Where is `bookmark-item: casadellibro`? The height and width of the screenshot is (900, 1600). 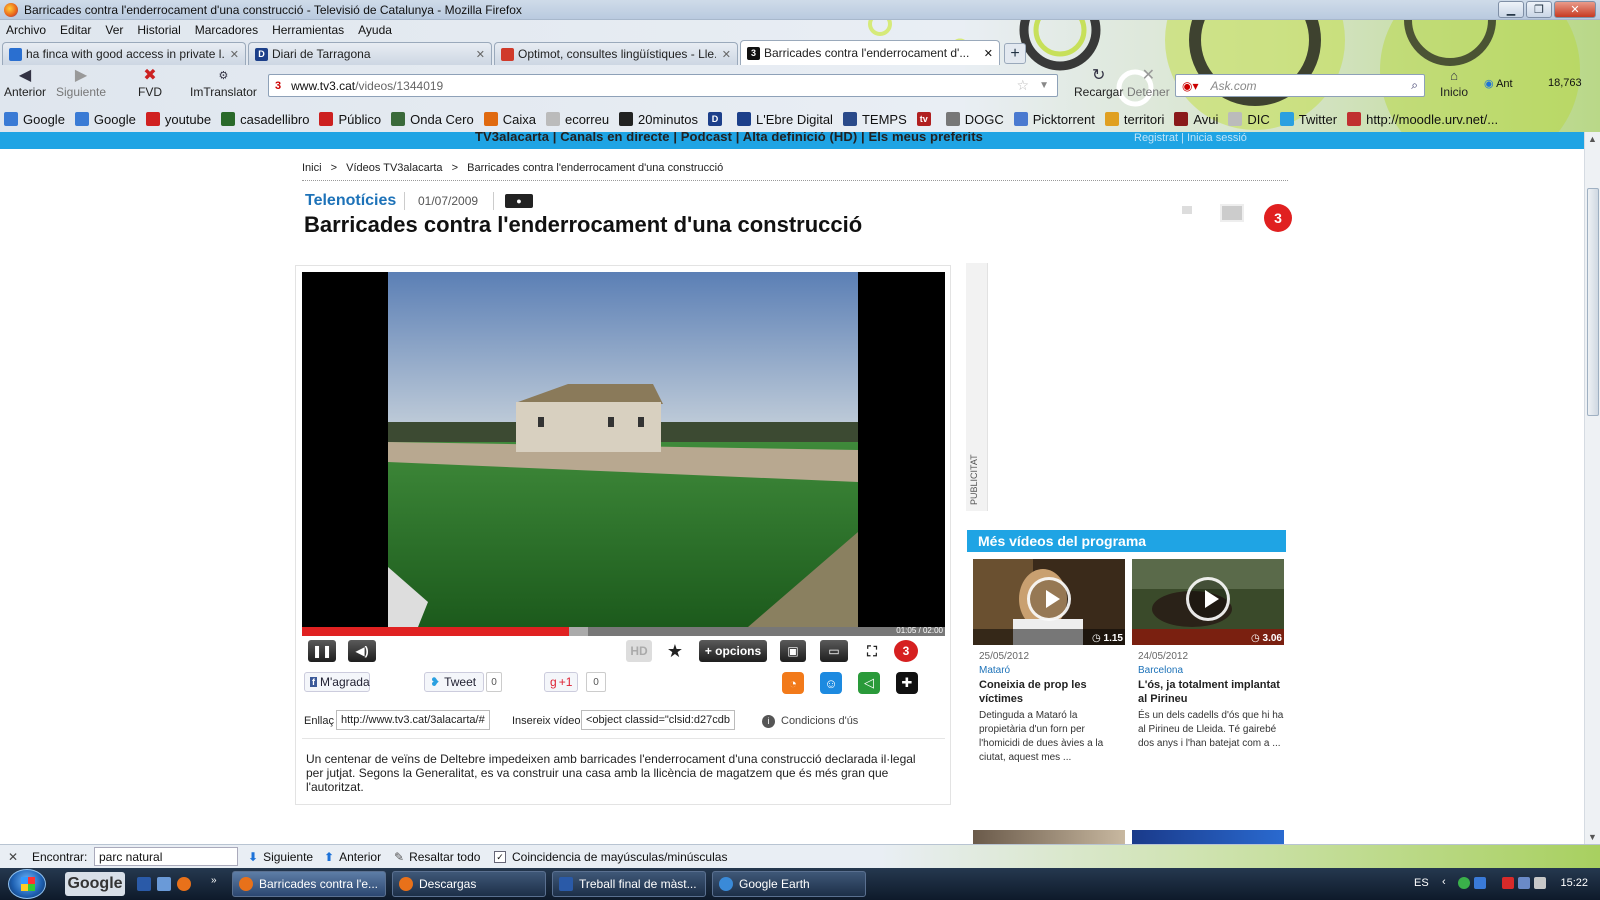
bookmark-item: casadellibro is located at coordinates (265, 119).